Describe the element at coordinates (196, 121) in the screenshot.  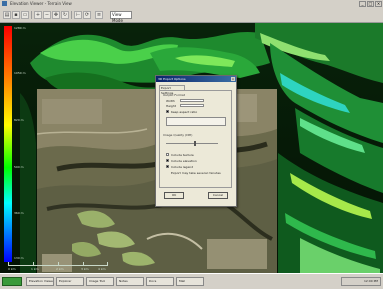
I see `preview-box` at that location.